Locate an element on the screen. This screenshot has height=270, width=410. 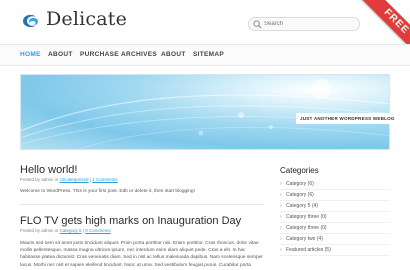
site-title: Delicate is located at coordinates (86, 19).